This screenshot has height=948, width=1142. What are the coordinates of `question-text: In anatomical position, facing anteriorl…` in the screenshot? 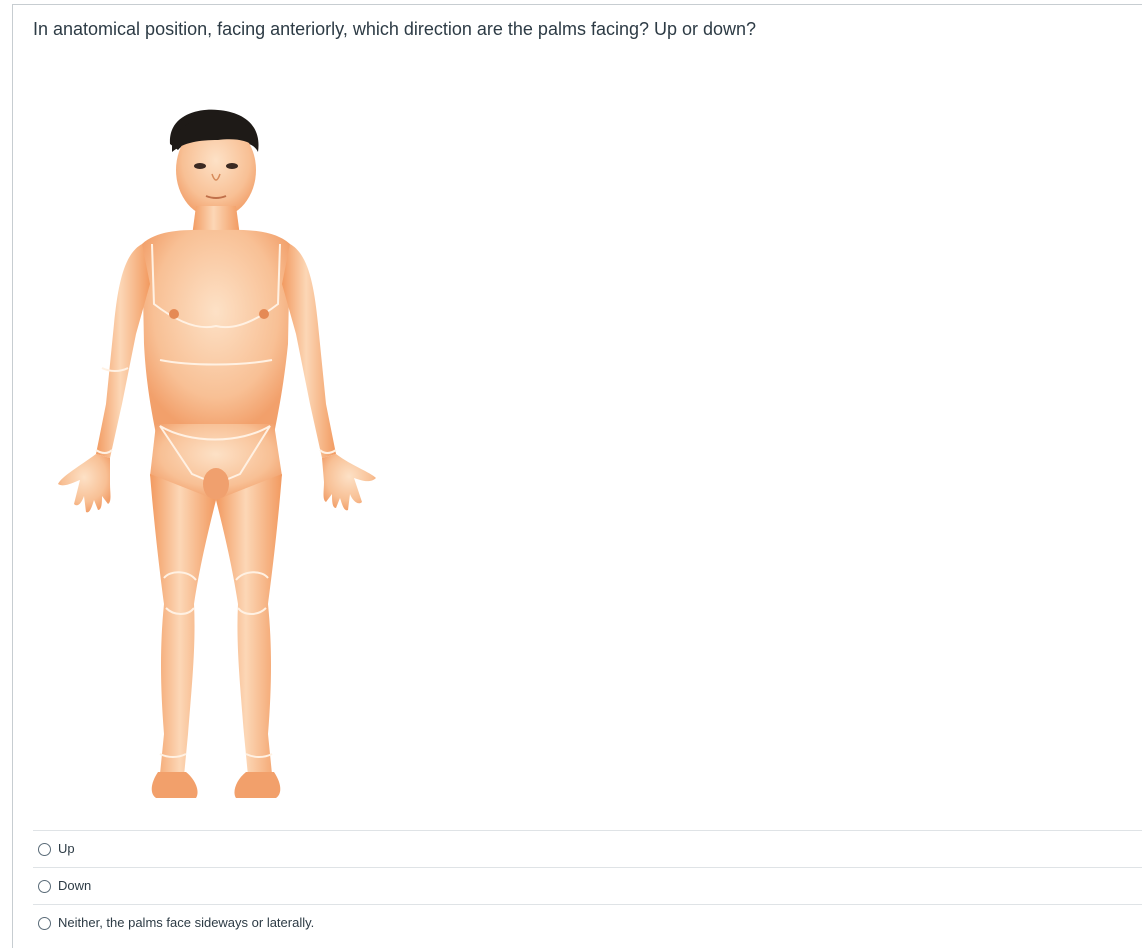 It's located at (395, 29).